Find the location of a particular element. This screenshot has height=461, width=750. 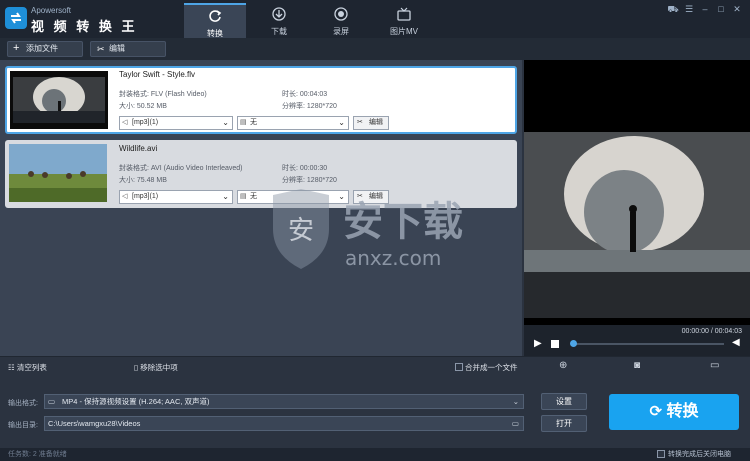

watermark-shield-char: 安 is located at coordinates (301, 231).